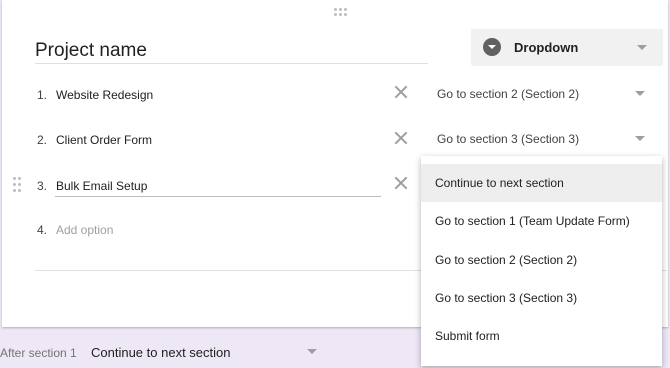 Image resolution: width=670 pixels, height=368 pixels. I want to click on add-option-button: Add option, so click(84, 230).